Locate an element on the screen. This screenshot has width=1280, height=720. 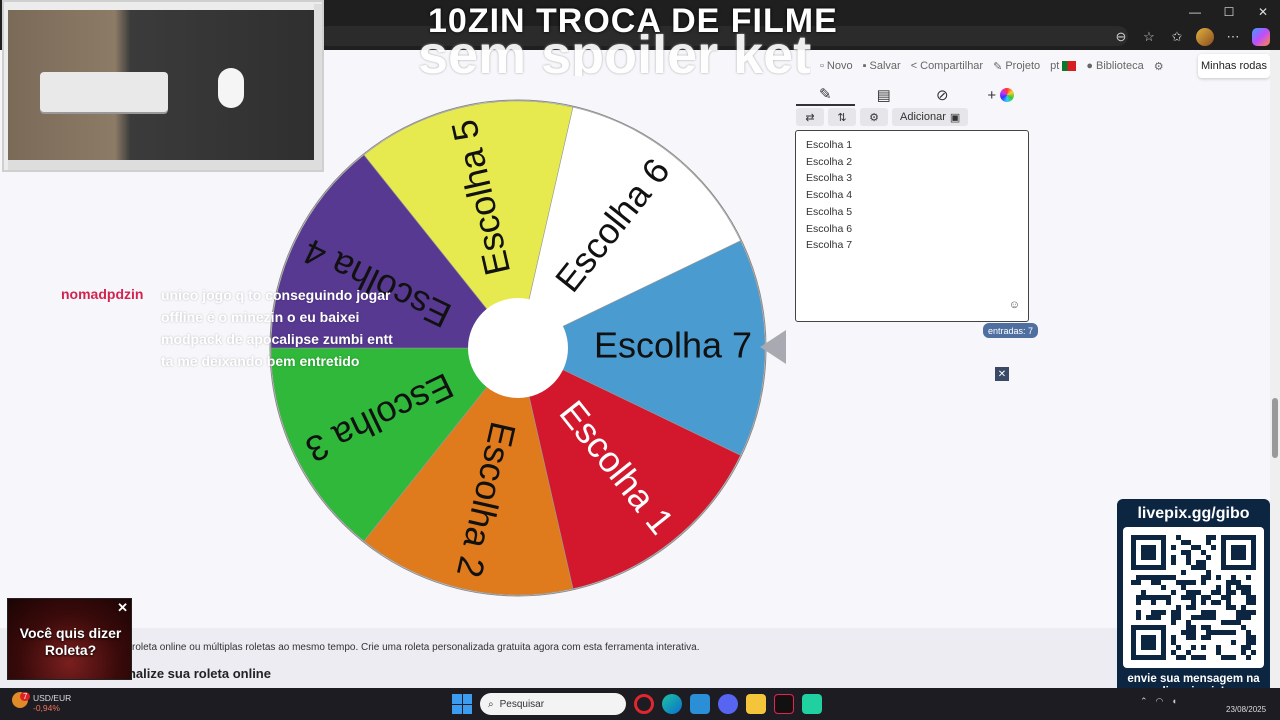
add-image-button: Adicionar ▣ is located at coordinates (930, 117).